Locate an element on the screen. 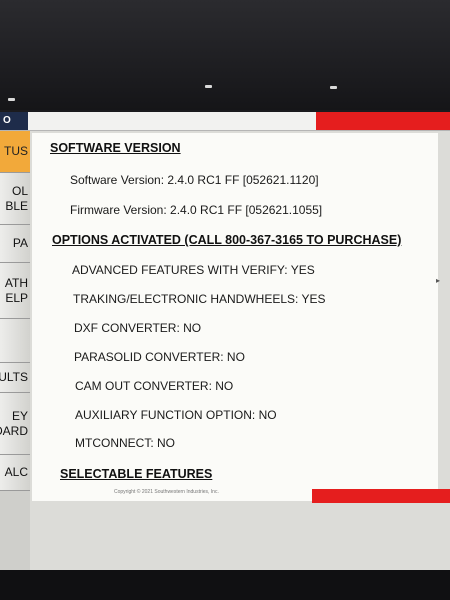  tab-label: OARD is located at coordinates (14, 430).